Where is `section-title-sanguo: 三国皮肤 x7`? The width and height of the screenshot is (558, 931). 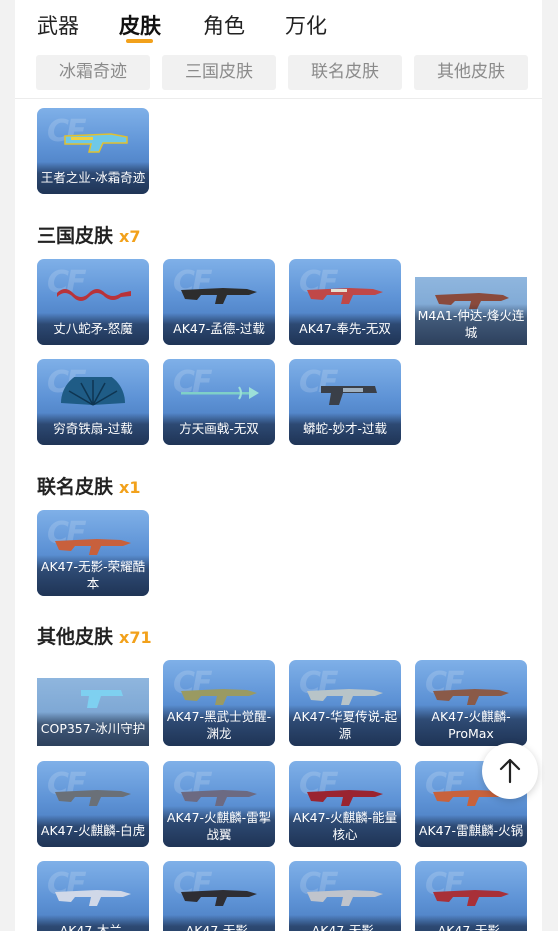 section-title-sanguo: 三国皮肤 x7 is located at coordinates (88, 234).